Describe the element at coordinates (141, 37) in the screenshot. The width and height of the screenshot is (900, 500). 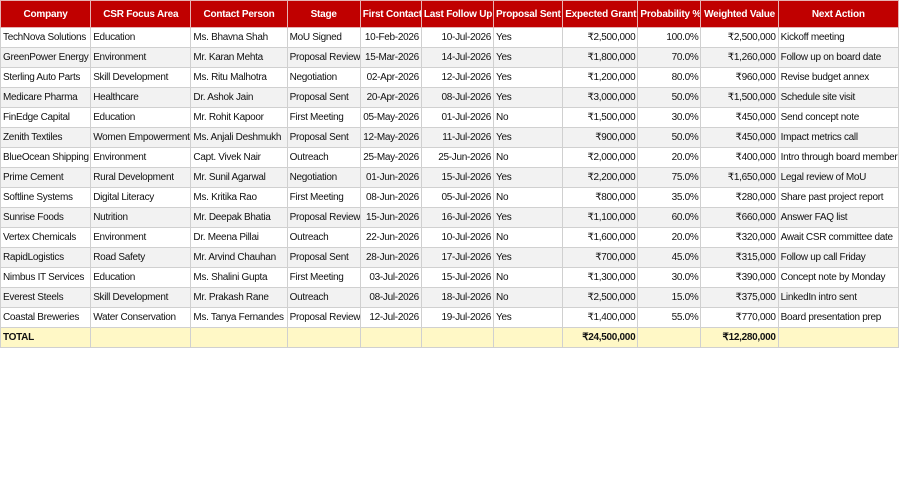
I see `table-cell: Education` at that location.